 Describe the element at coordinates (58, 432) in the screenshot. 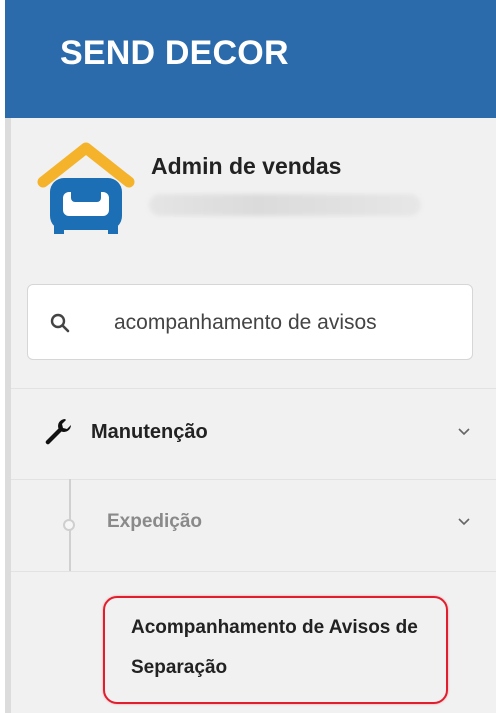

I see `wrench-icon` at that location.